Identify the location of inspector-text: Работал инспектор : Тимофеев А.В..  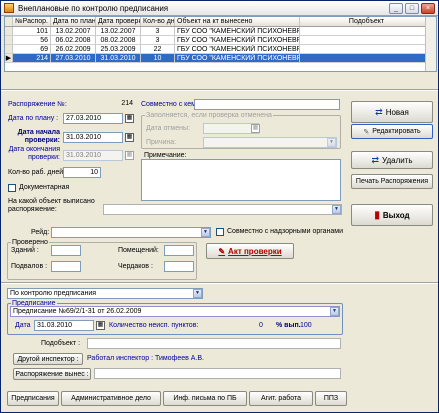
(145, 358).